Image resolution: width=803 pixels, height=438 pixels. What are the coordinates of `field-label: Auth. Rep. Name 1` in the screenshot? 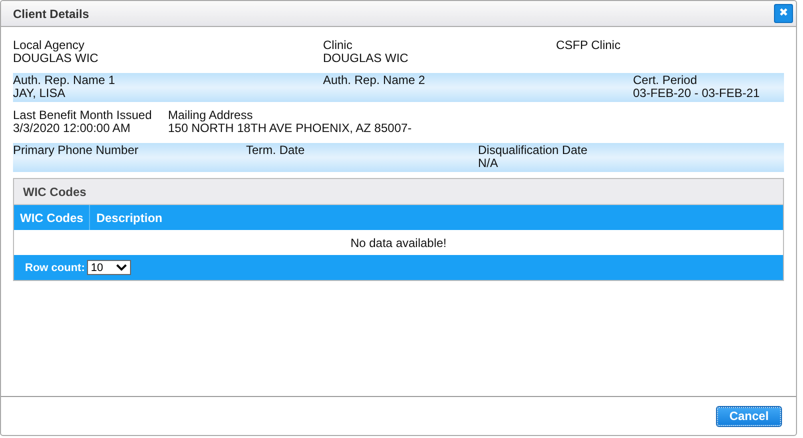 It's located at (64, 80).